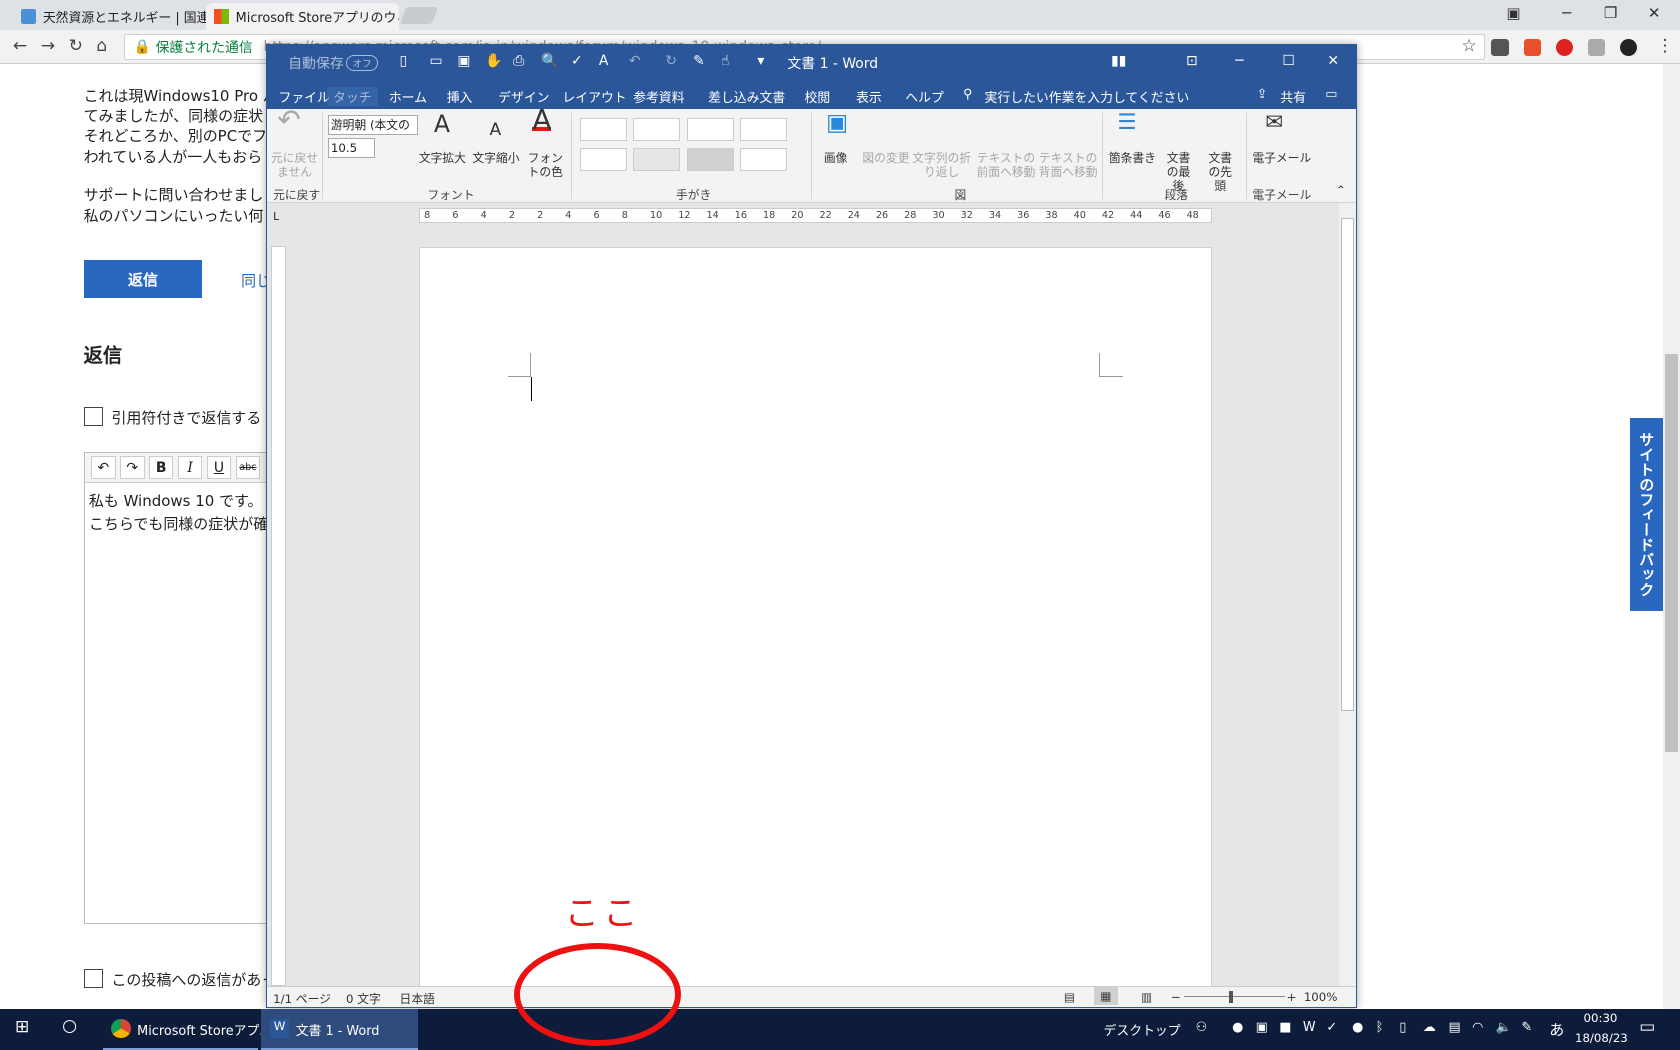  I want to click on print-icon: ⎙, so click(518, 61).